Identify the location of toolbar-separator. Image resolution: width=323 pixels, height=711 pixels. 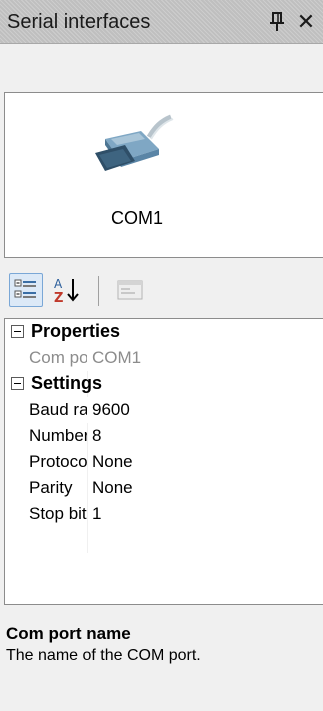
(98, 291).